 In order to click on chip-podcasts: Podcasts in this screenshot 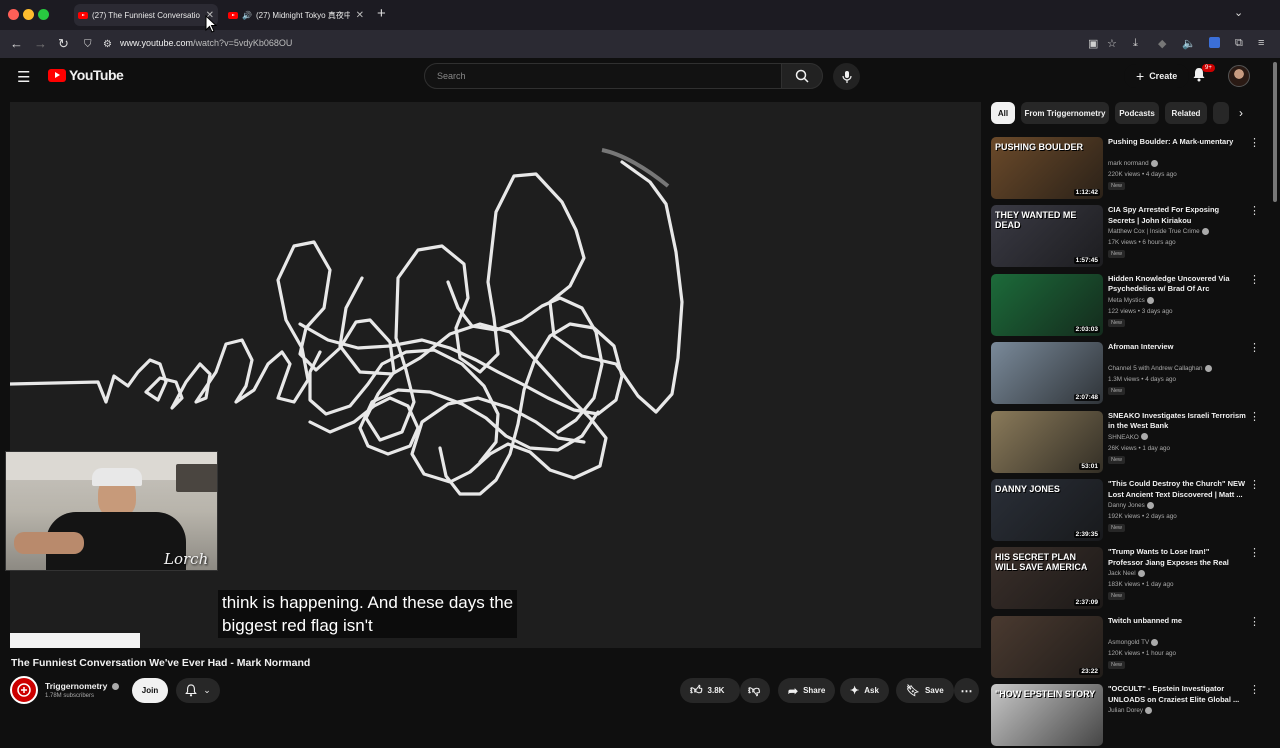, I will do `click(1137, 113)`.